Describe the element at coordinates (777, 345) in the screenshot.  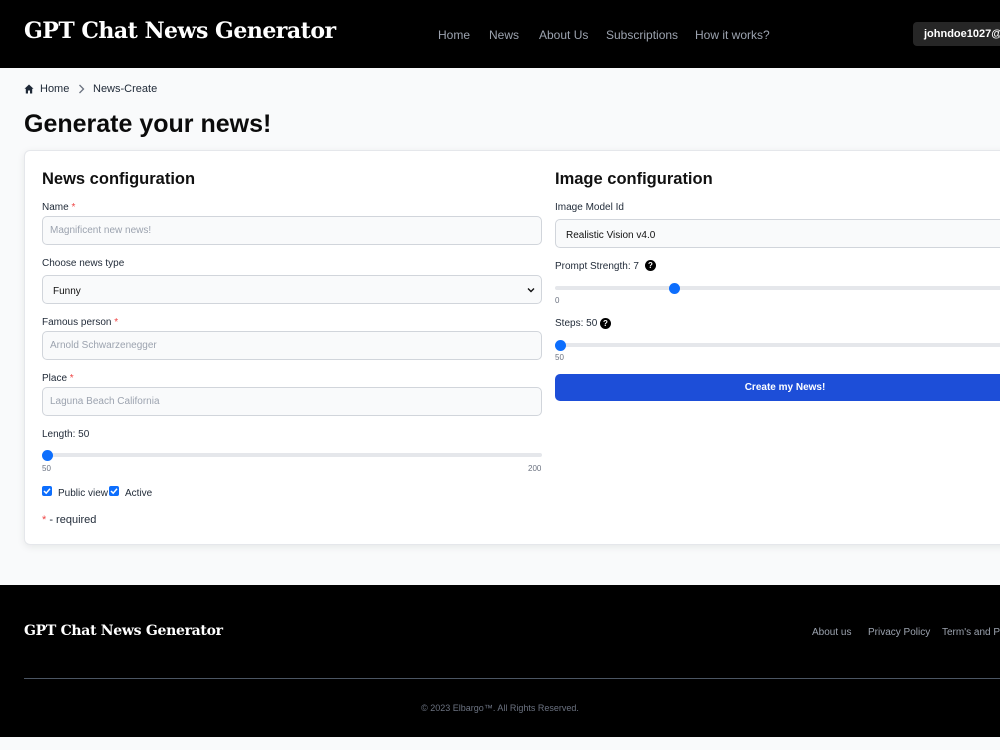
I see `steps-slider-track` at that location.